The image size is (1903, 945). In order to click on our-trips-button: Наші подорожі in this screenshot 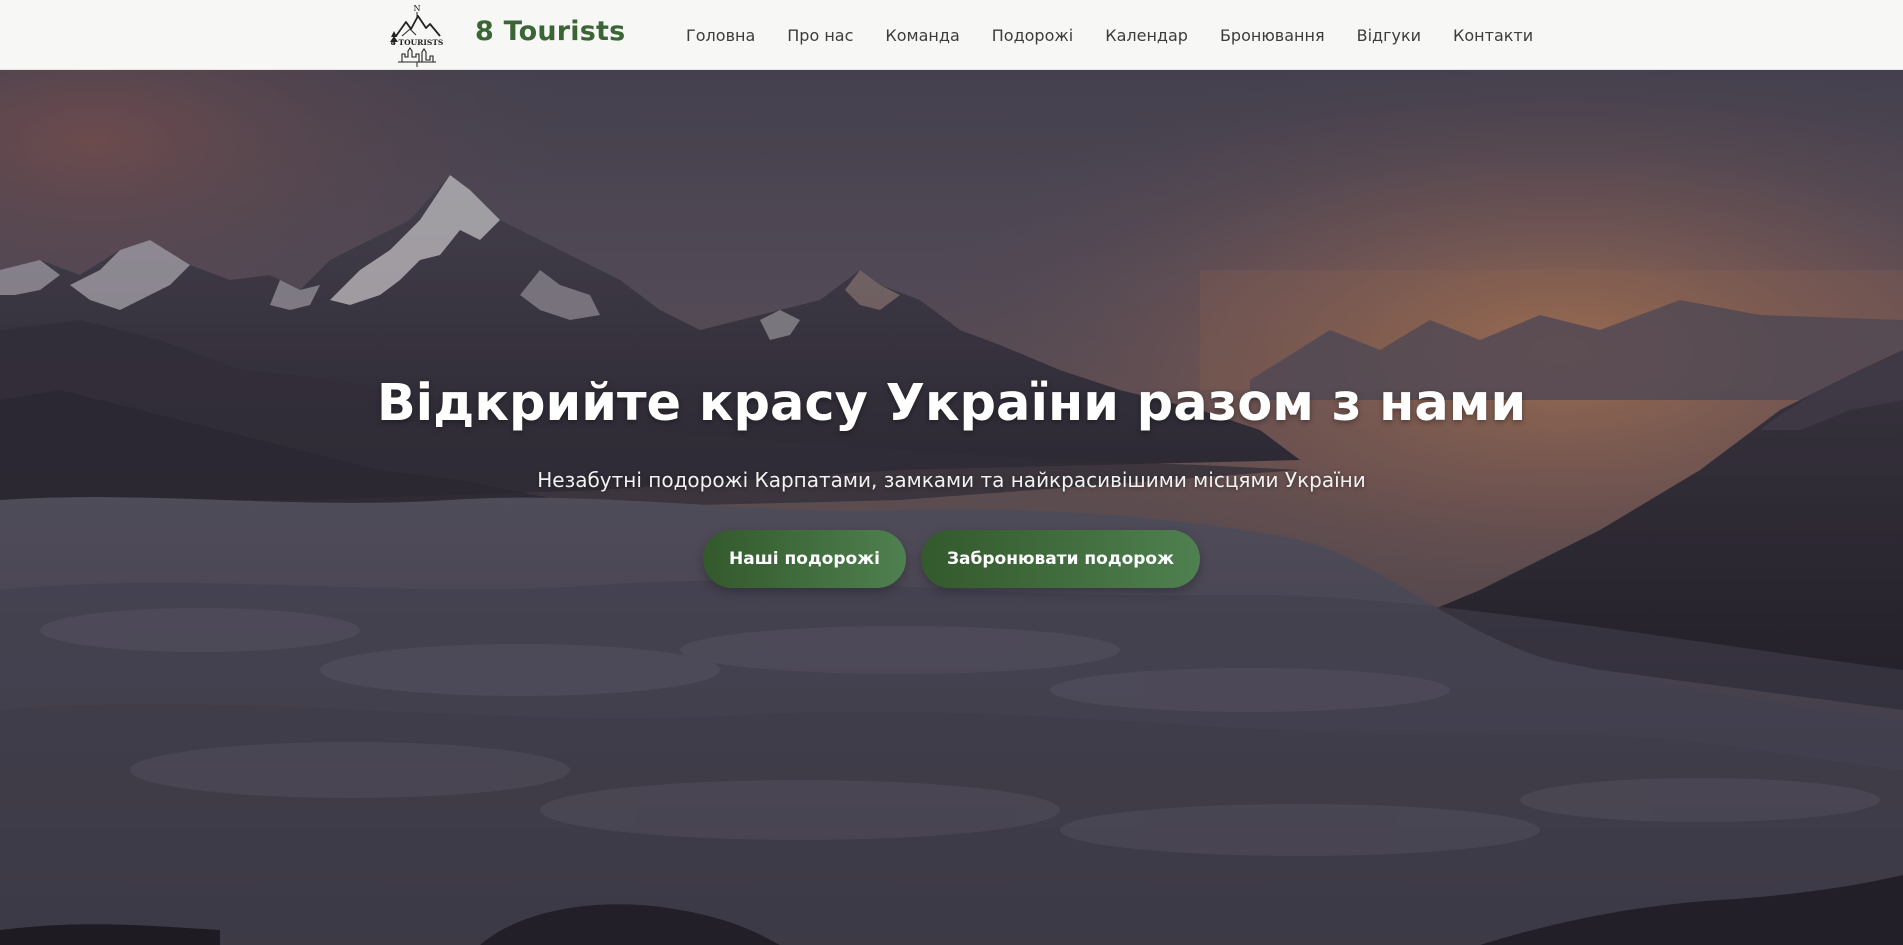, I will do `click(804, 559)`.